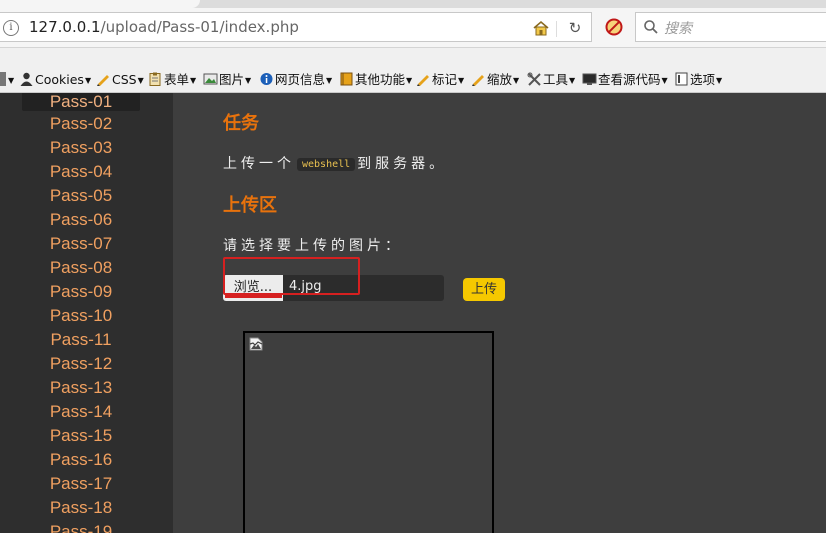 The image size is (826, 533). I want to click on task-description: 上传一个 webshell 到服务器。, so click(335, 163).